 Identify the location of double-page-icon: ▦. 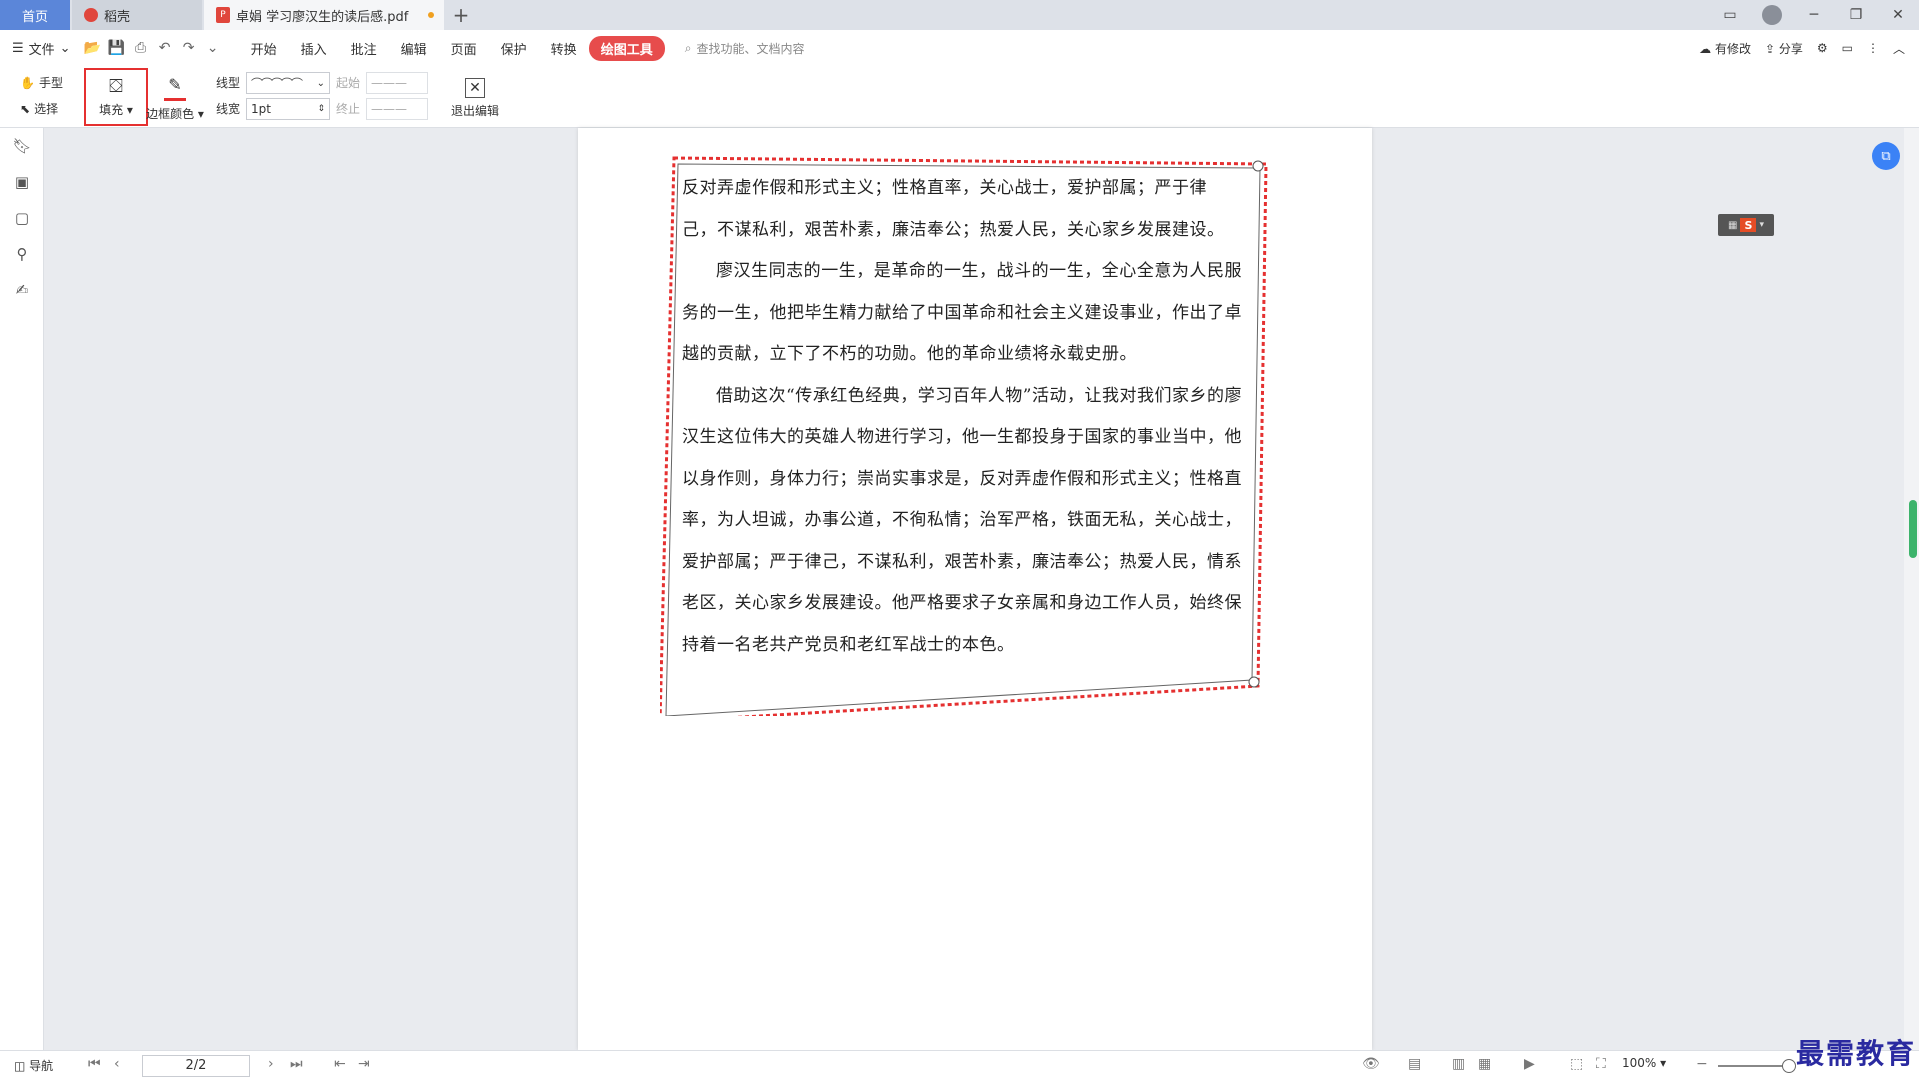
(1484, 1064).